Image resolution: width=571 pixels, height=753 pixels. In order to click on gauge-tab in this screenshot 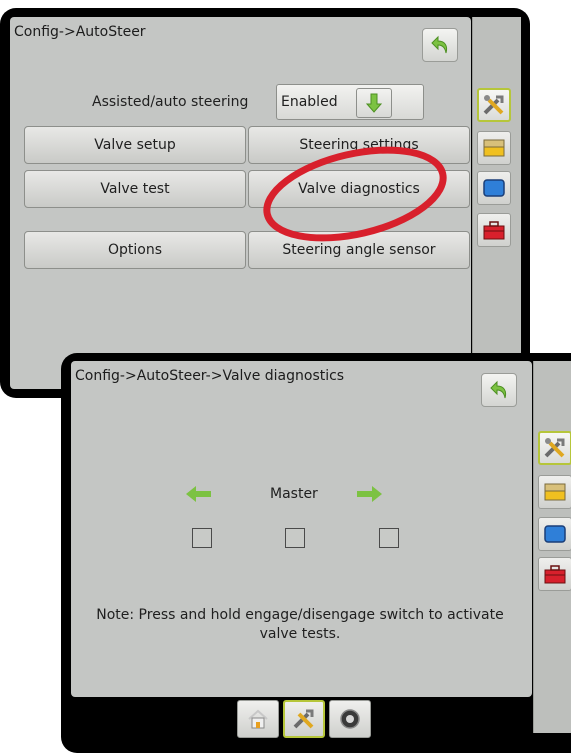, I will do `click(350, 719)`.